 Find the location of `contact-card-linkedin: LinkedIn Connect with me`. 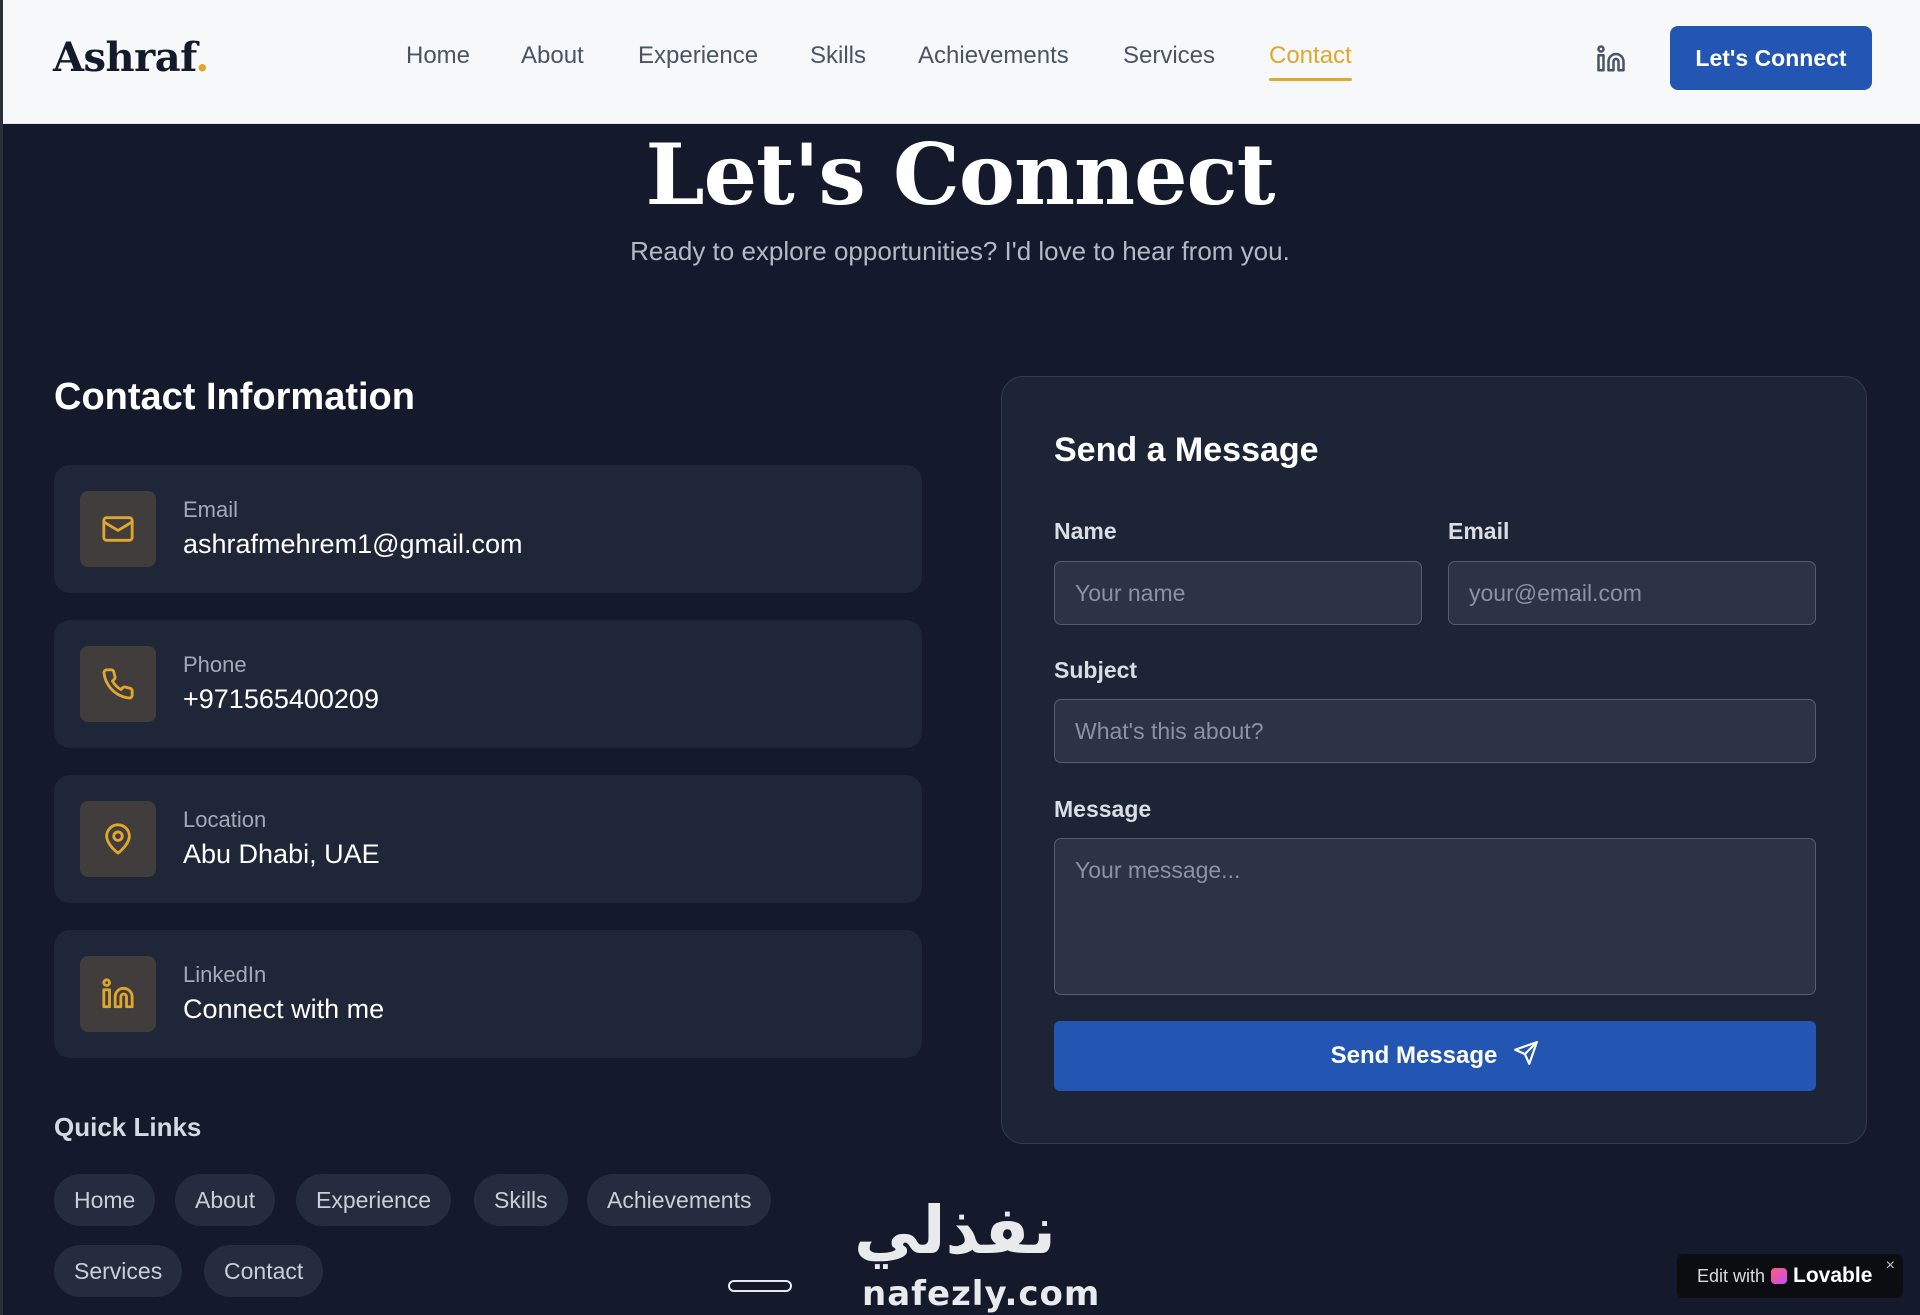

contact-card-linkedin: LinkedIn Connect with me is located at coordinates (488, 994).